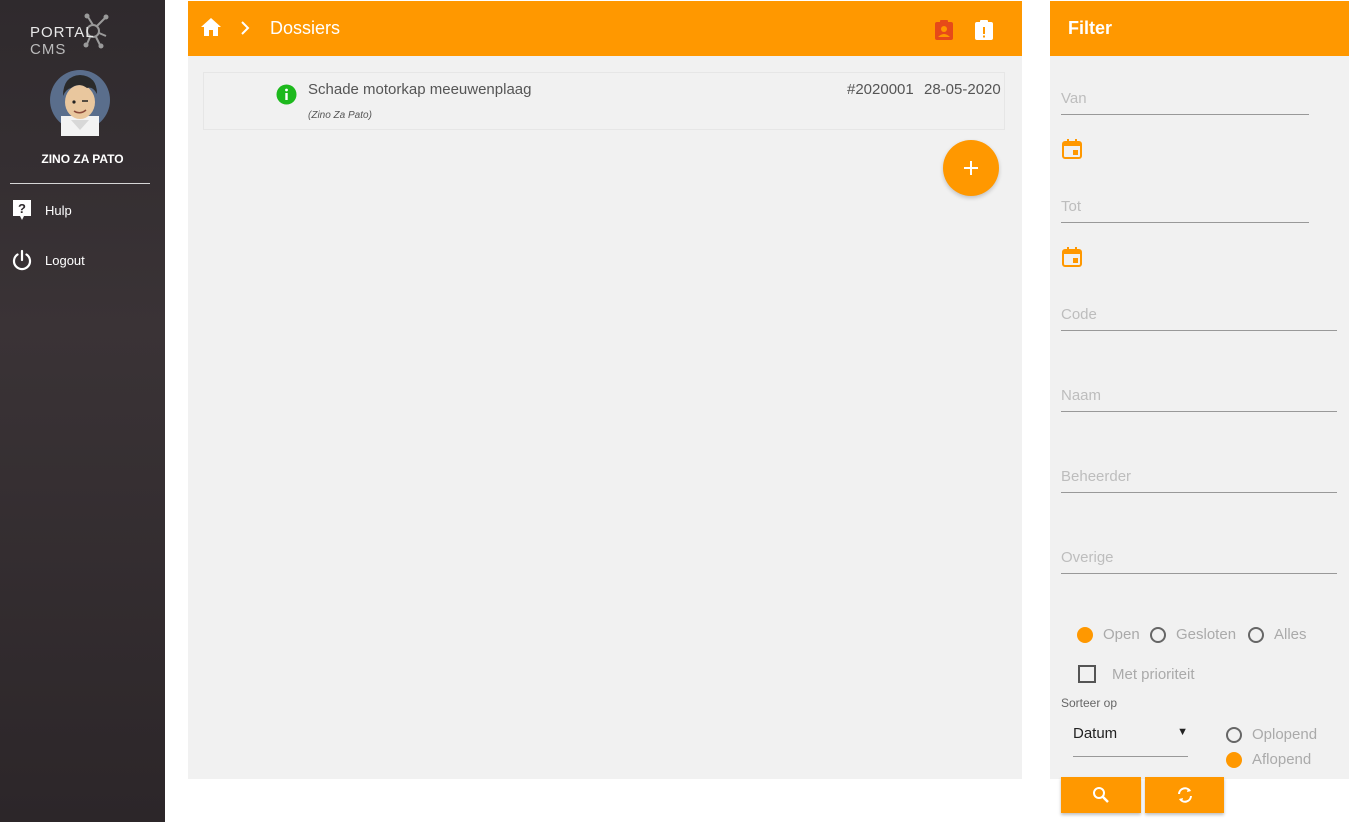  I want to click on help-icon: ?, so click(22, 210).